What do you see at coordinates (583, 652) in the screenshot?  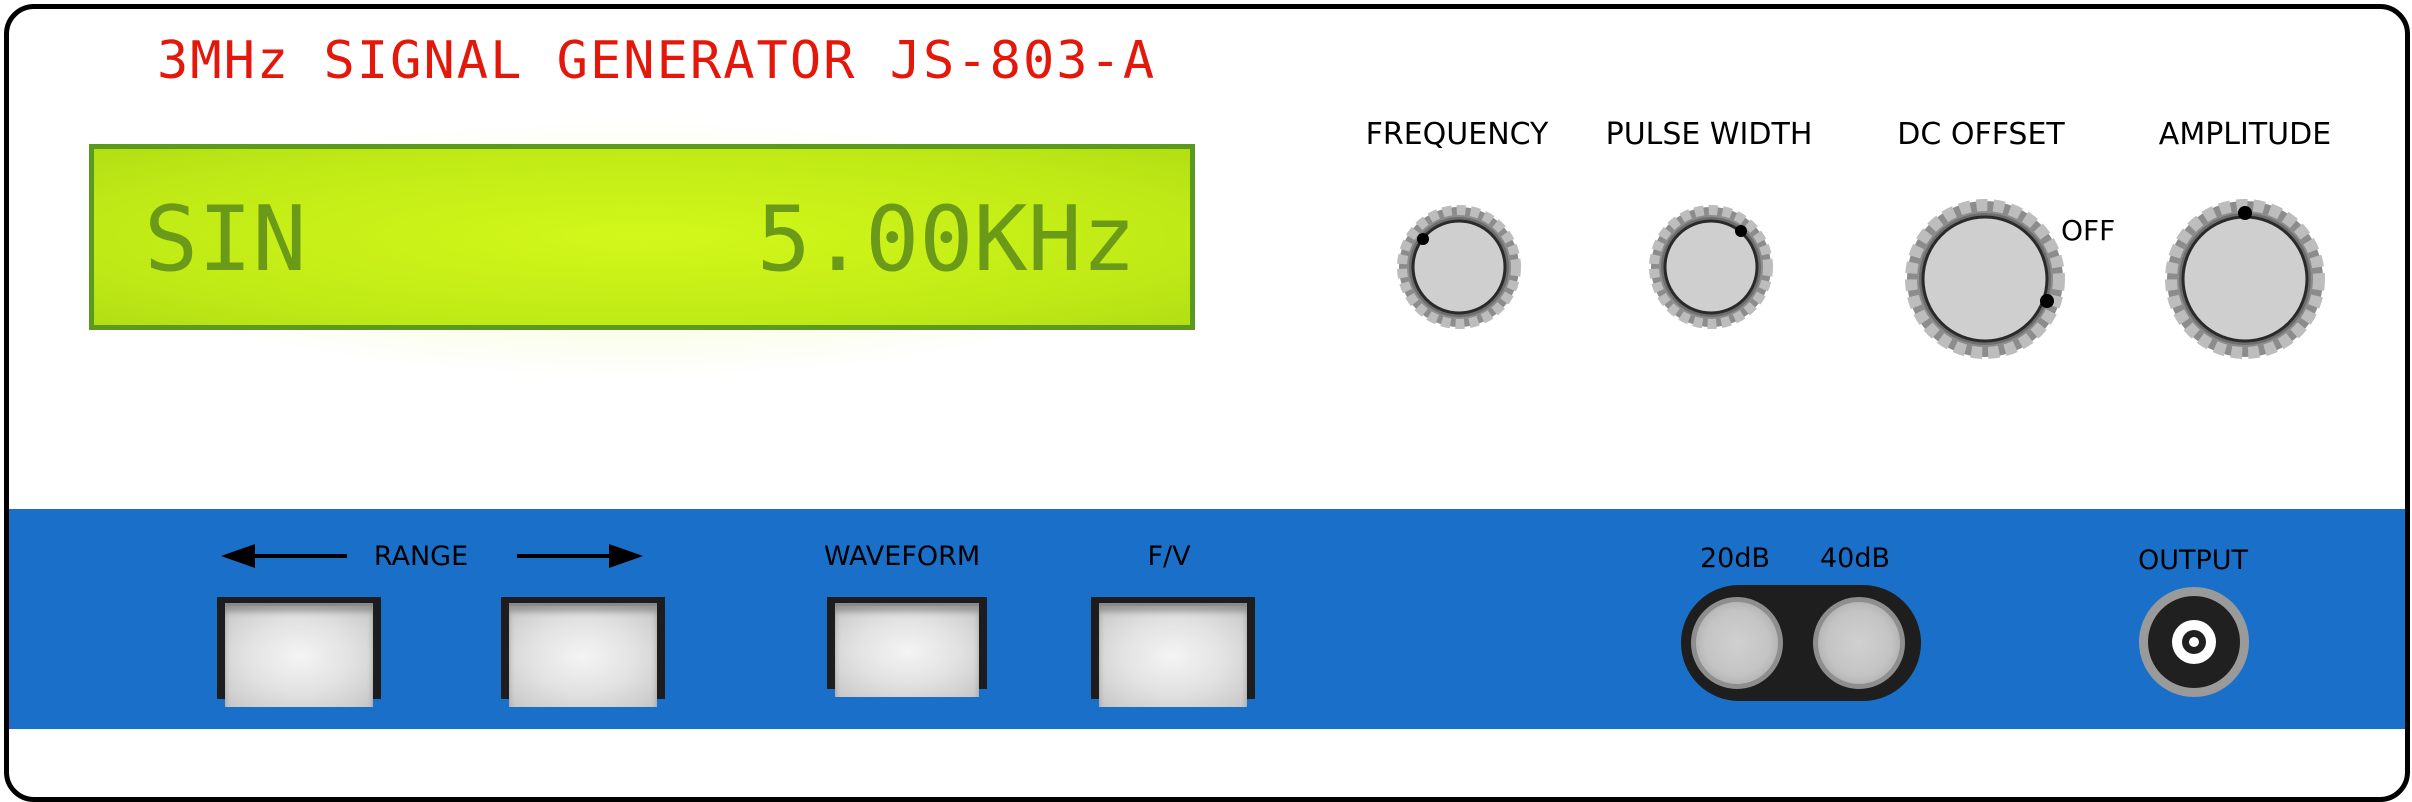 I see `range-up-button` at bounding box center [583, 652].